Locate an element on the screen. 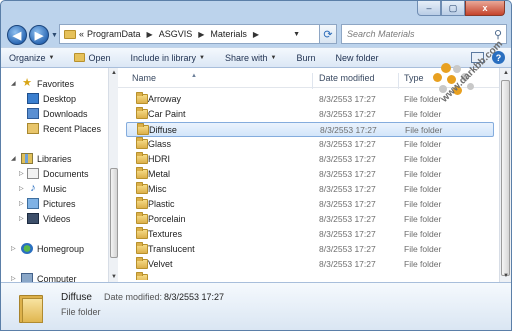 The height and width of the screenshot is (331, 512). file-name: Misc is located at coordinates (157, 189).